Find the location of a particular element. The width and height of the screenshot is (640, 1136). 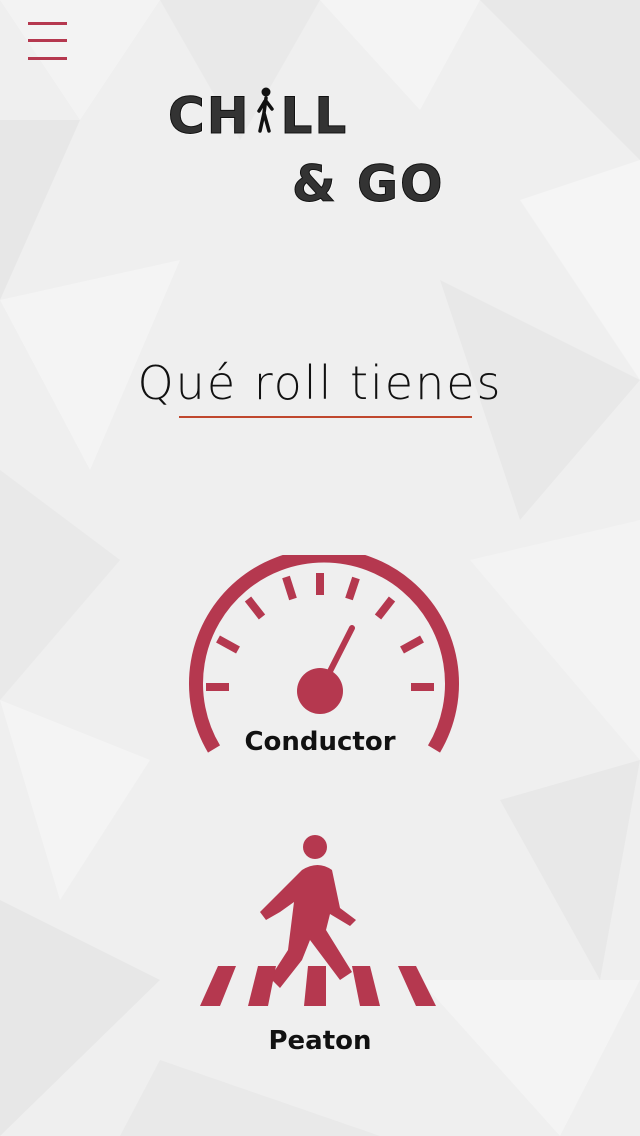

logo-line1: CH LL is located at coordinates (258, 116).